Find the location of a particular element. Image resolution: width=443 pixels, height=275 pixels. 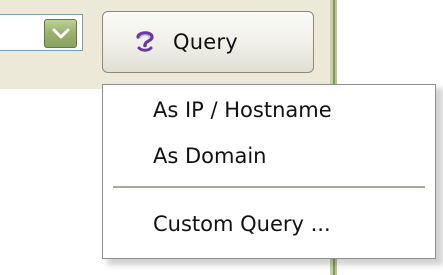

menu-separator is located at coordinates (269, 187).